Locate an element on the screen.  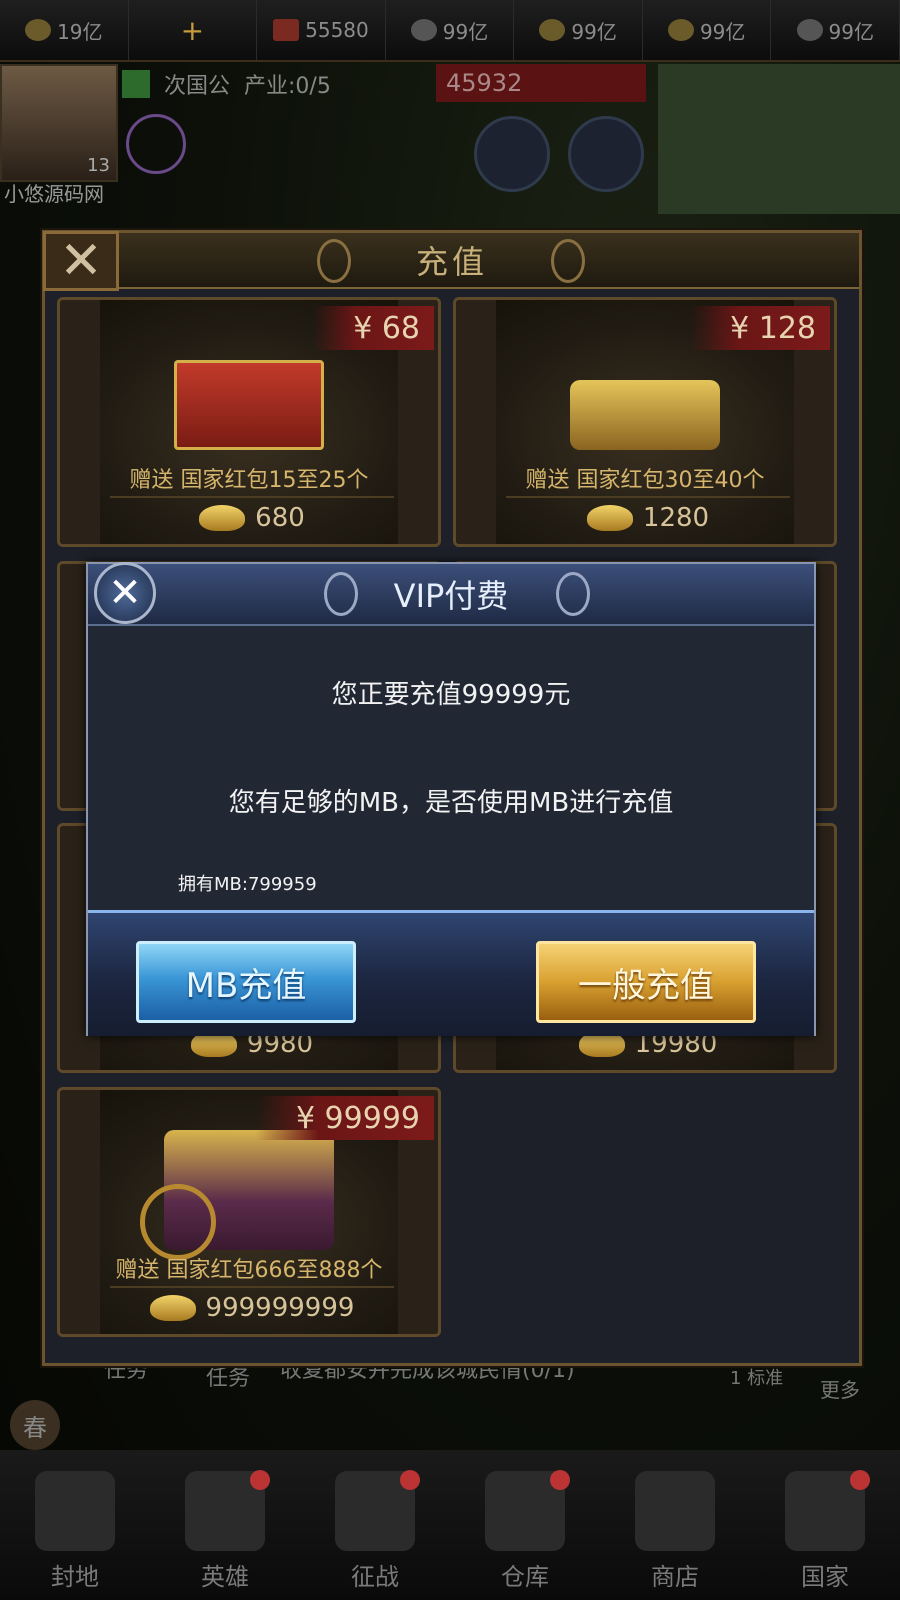
dialog-title: VIP付费 is located at coordinates (451, 596).